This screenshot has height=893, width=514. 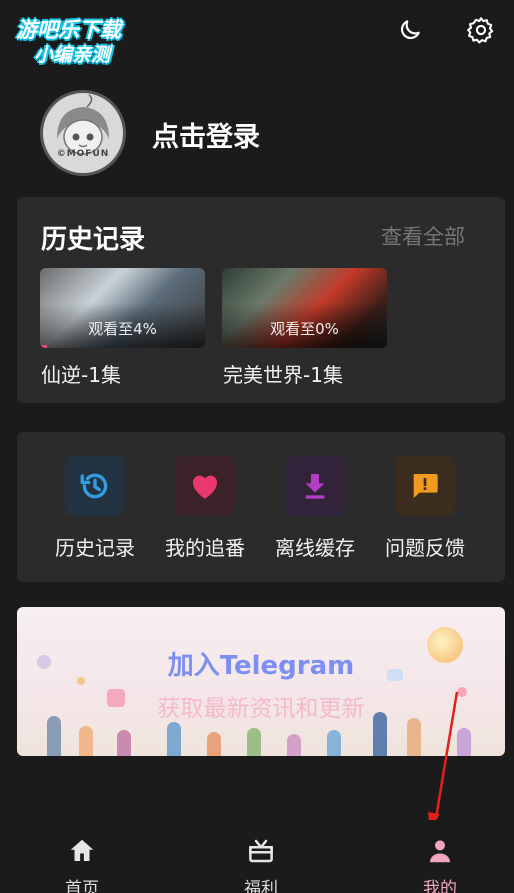 I want to click on bottom-tab-bar: 首页 福利 我的, so click(x=257, y=856).